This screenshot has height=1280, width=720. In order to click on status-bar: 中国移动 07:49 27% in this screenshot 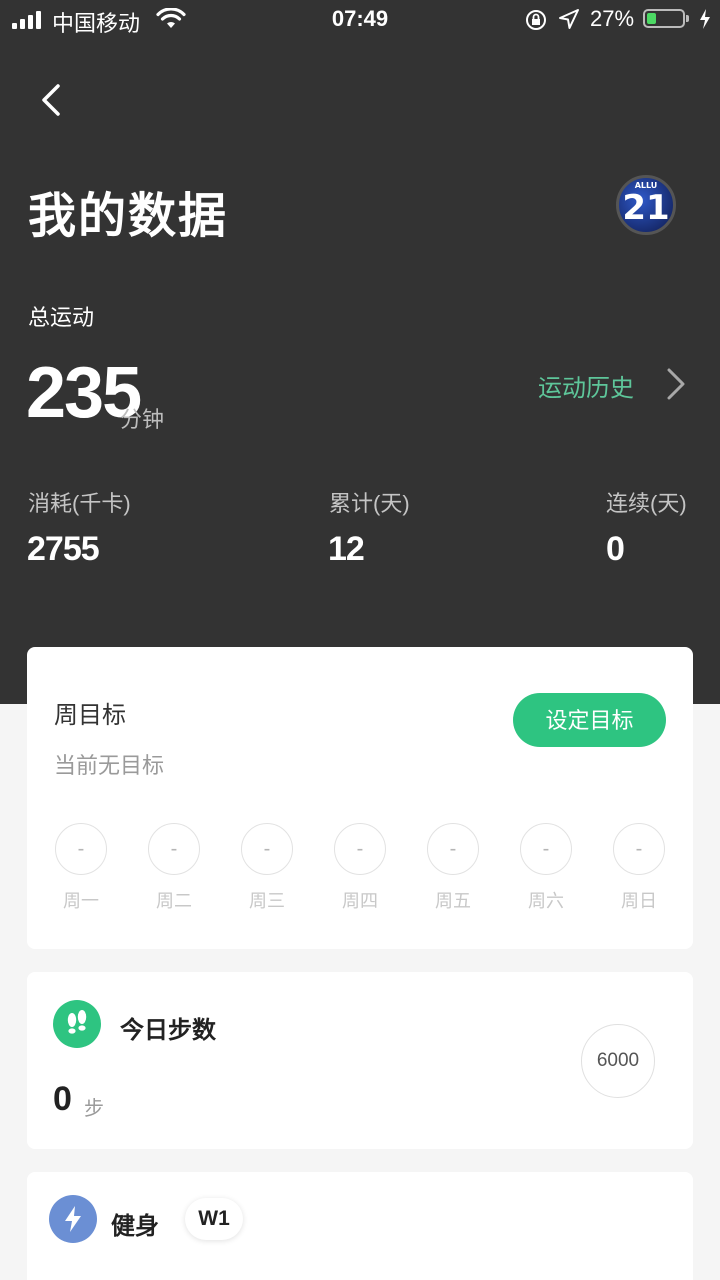, I will do `click(360, 20)`.